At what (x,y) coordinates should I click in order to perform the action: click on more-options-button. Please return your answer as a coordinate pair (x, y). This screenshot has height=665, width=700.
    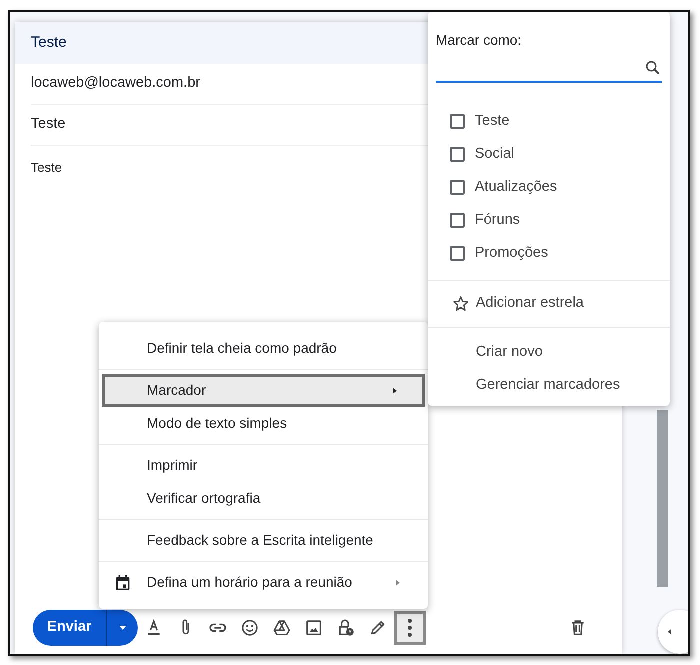
    Looking at the image, I should click on (410, 628).